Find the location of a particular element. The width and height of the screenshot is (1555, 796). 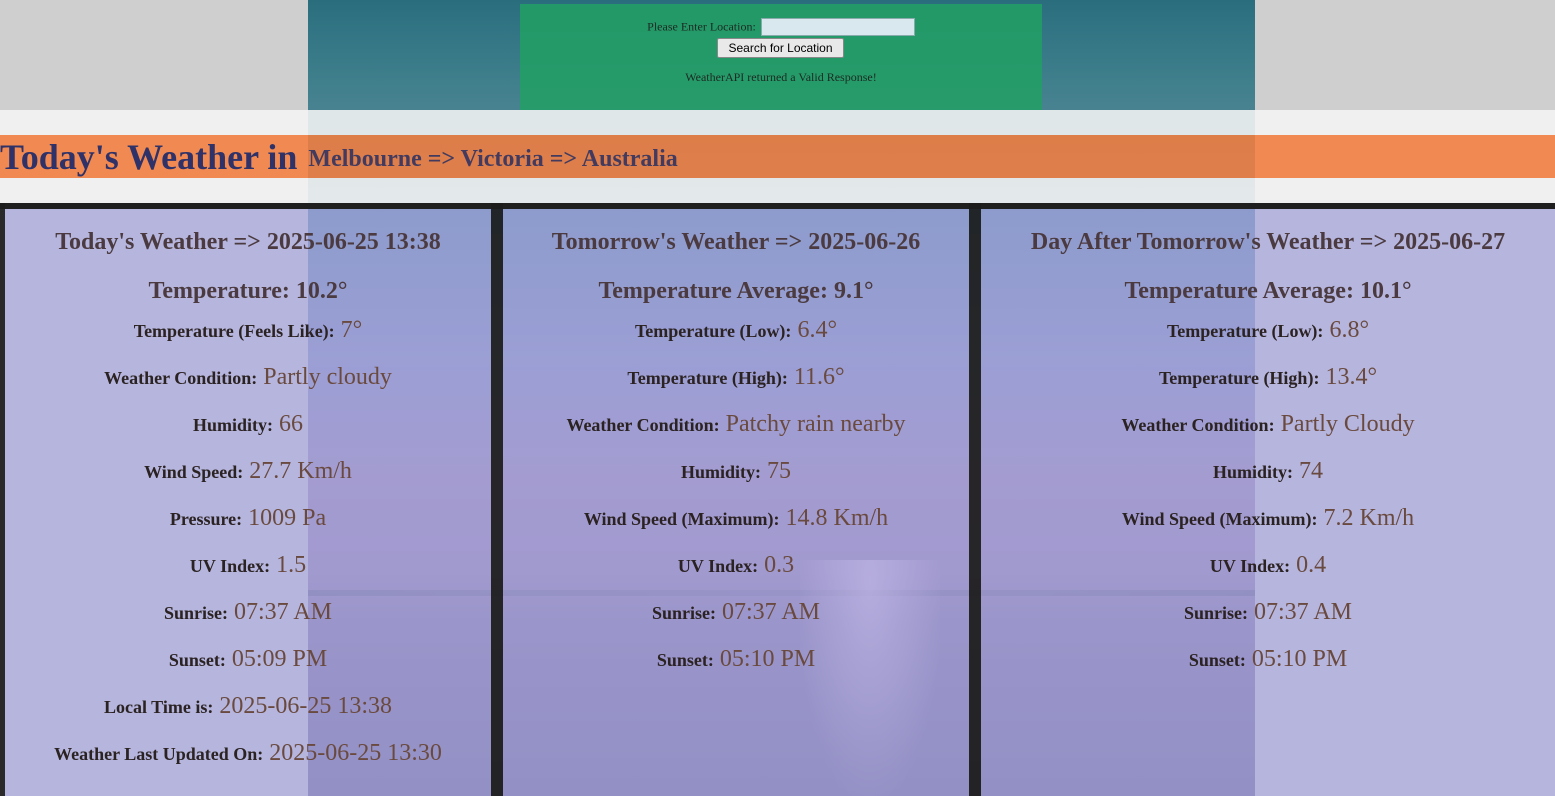

detail-value: 05:09 PM is located at coordinates (279, 659).